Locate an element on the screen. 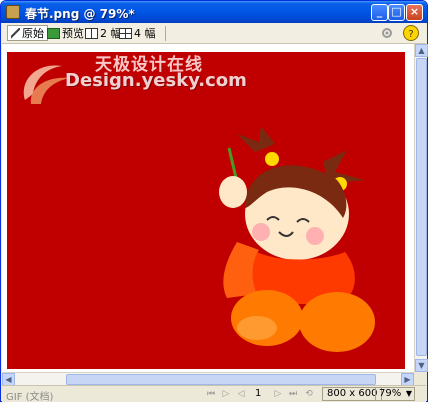  zoom-select: 79% ▼ is located at coordinates (395, 394).